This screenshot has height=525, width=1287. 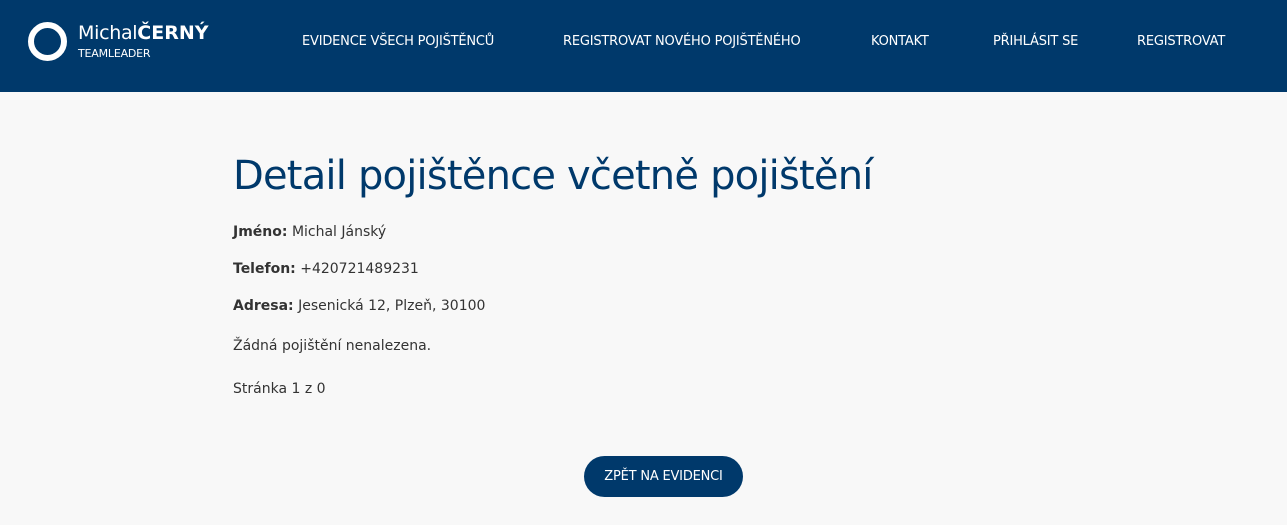 What do you see at coordinates (332, 346) in the screenshot?
I see `empty-insurance-message: Žádná pojištění nenalezena.` at bounding box center [332, 346].